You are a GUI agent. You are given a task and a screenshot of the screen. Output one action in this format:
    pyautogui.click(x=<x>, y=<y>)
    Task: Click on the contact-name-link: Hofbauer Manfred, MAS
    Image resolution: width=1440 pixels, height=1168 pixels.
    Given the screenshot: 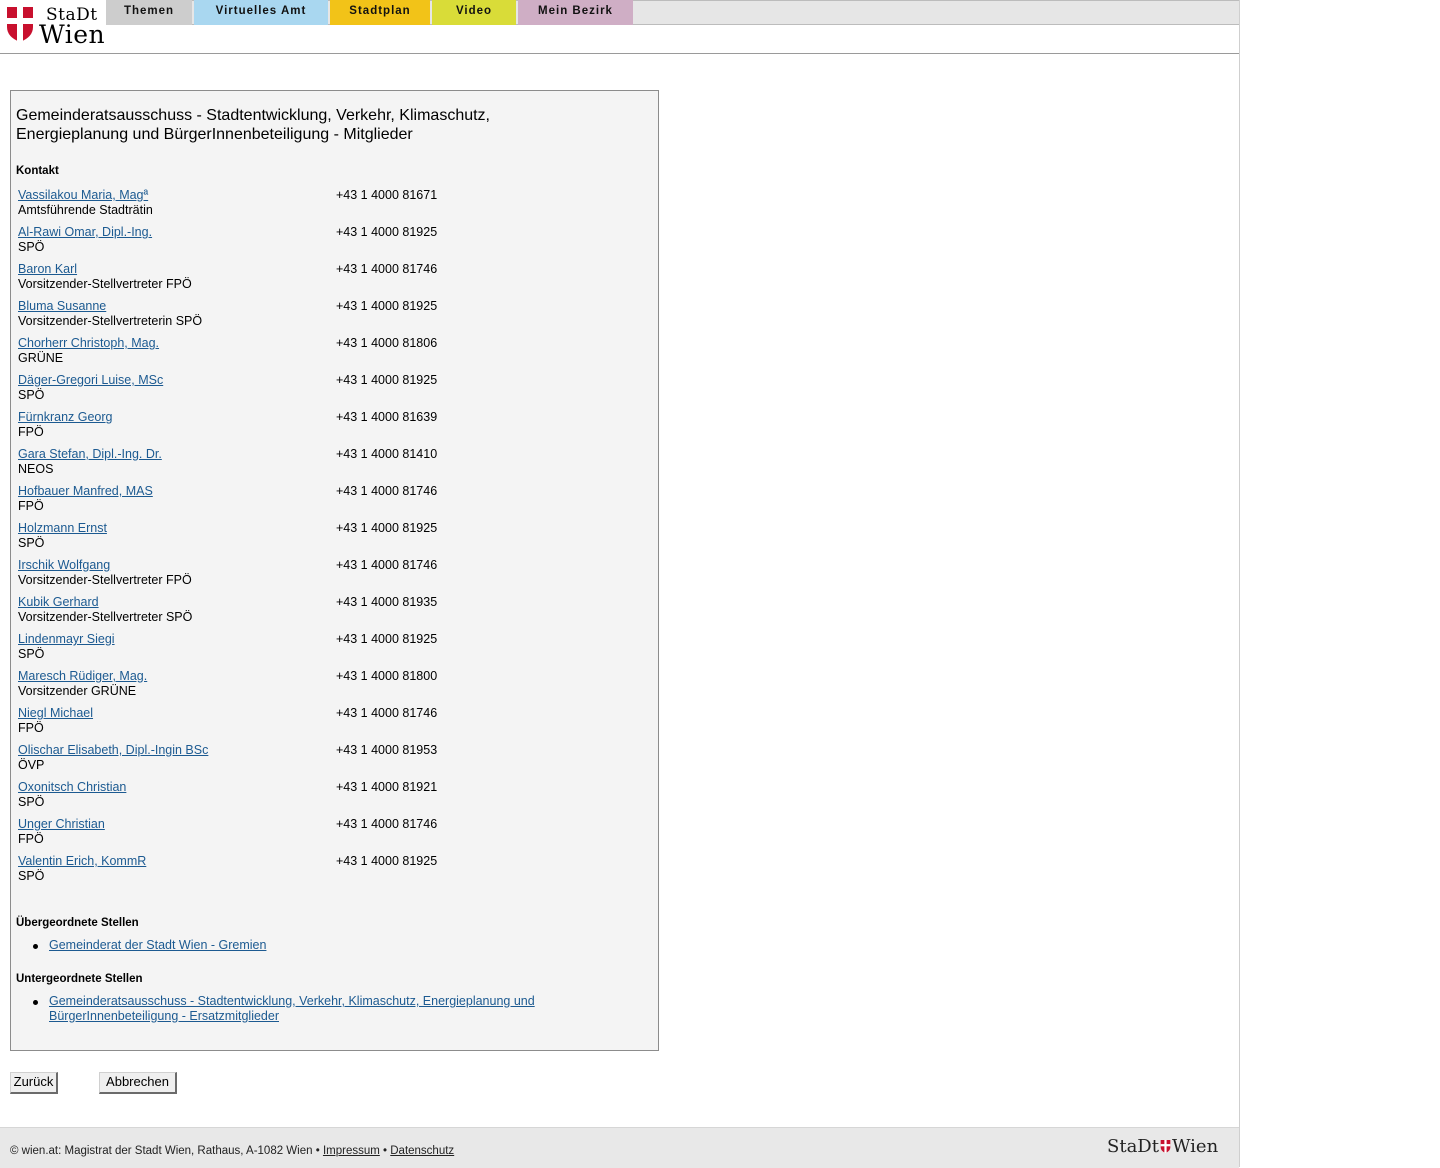 What is the action you would take?
    pyautogui.click(x=85, y=491)
    